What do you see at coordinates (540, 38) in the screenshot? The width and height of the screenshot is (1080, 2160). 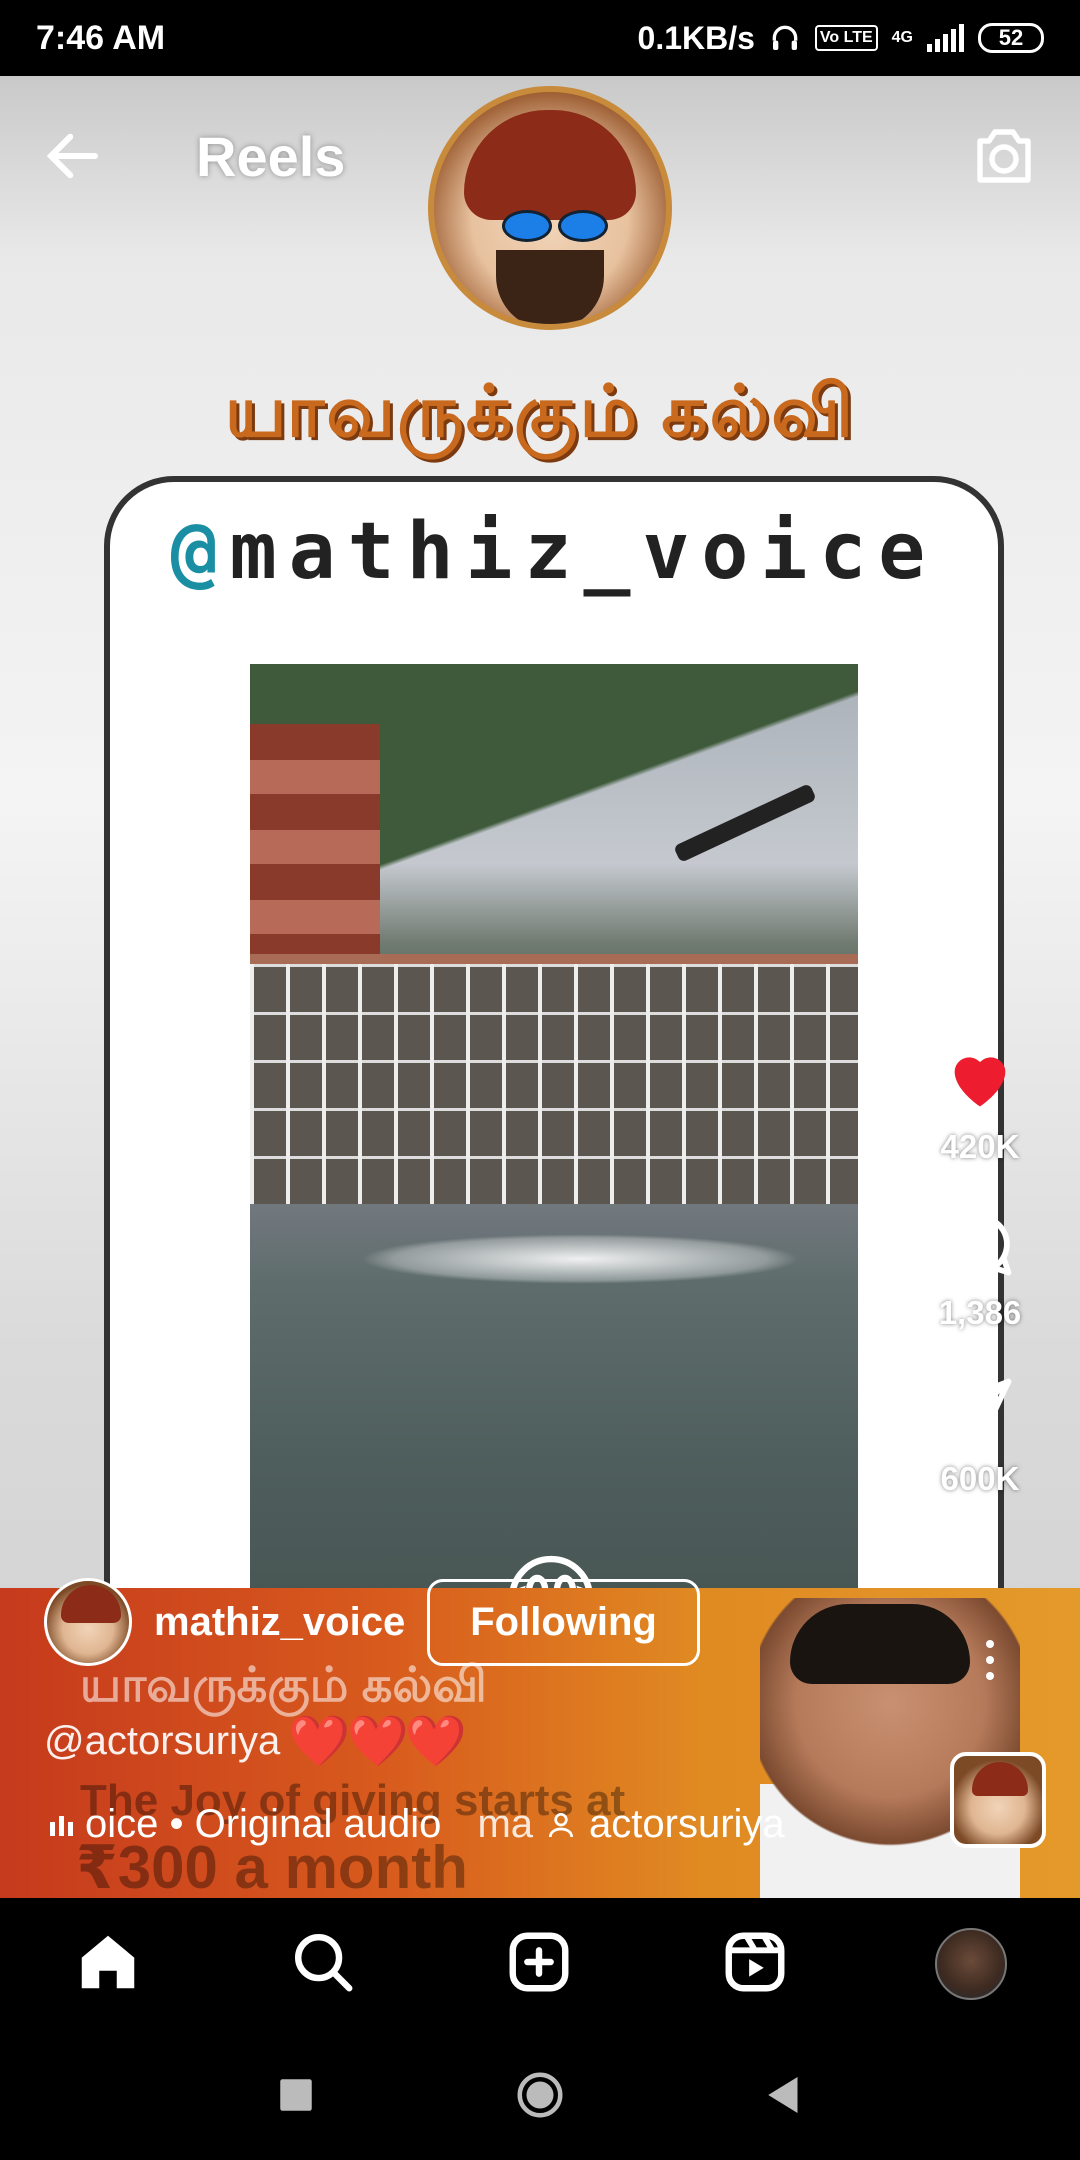 I see `status-bar: 7:46 AM 0.1KB/s Vo LTE 4G 52` at bounding box center [540, 38].